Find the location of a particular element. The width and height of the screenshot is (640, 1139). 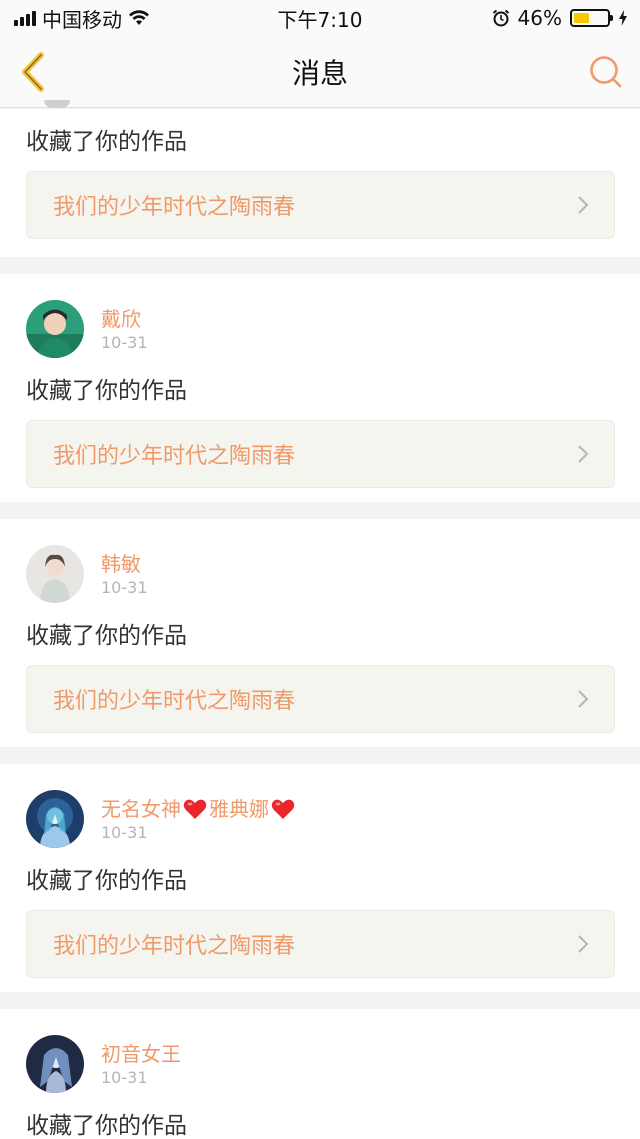

search-button is located at coordinates (606, 72).